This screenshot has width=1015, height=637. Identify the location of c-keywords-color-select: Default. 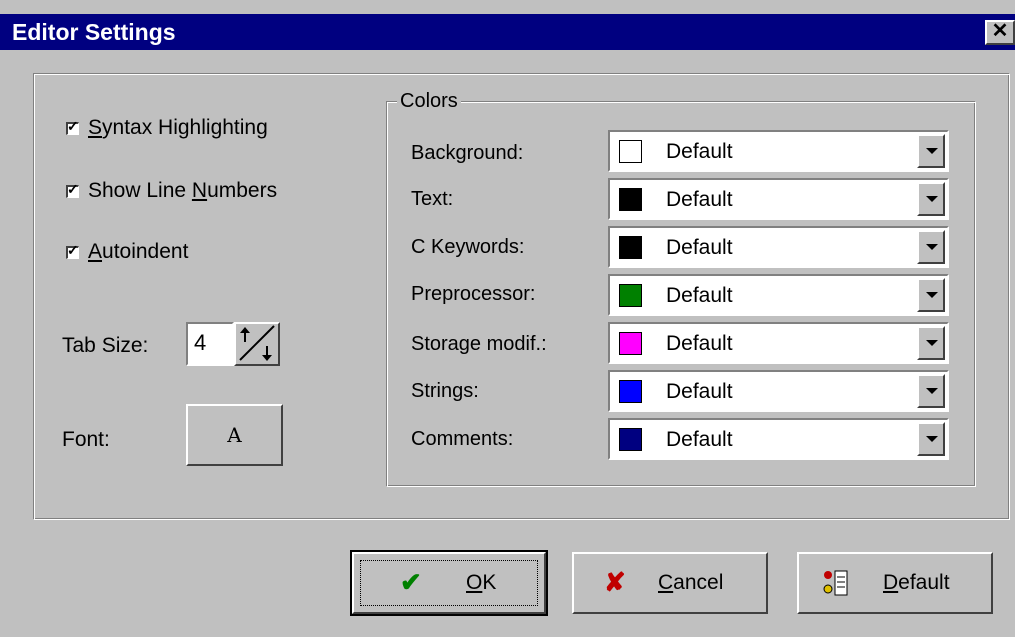
(778, 247).